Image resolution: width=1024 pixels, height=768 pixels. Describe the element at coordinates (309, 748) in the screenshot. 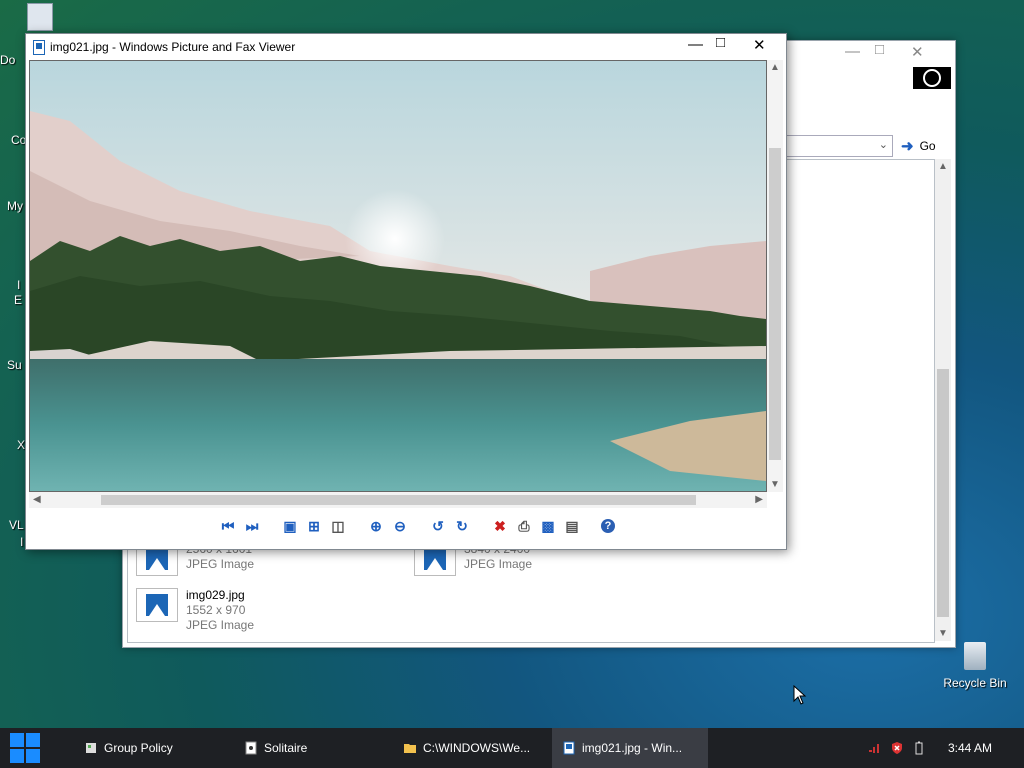

I see `taskbar-item-solitaire: Solitaire` at that location.